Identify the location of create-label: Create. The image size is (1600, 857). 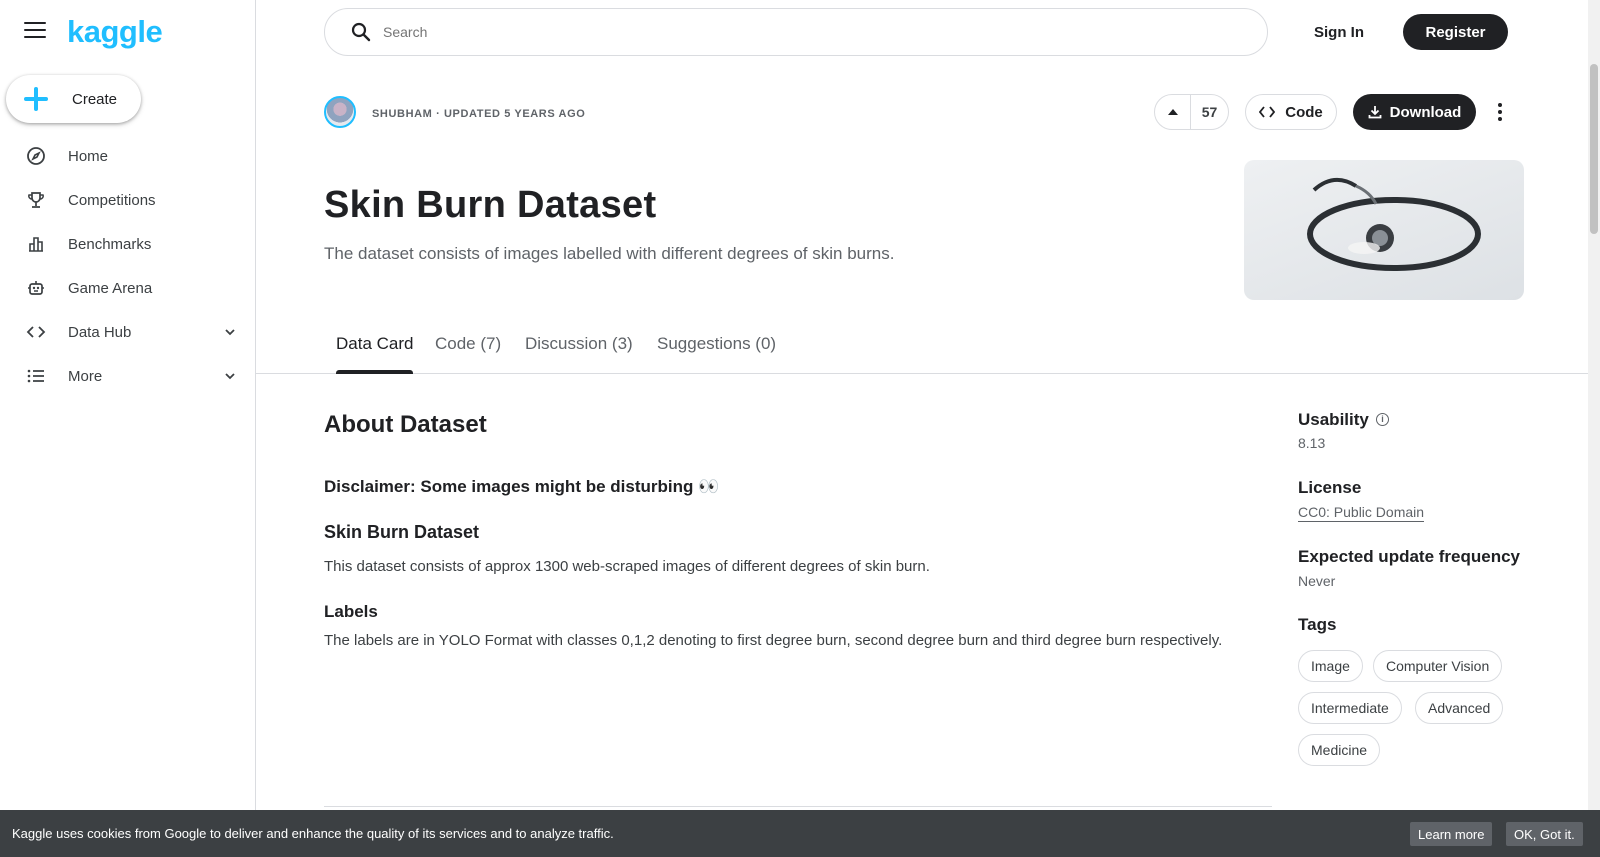
(95, 99).